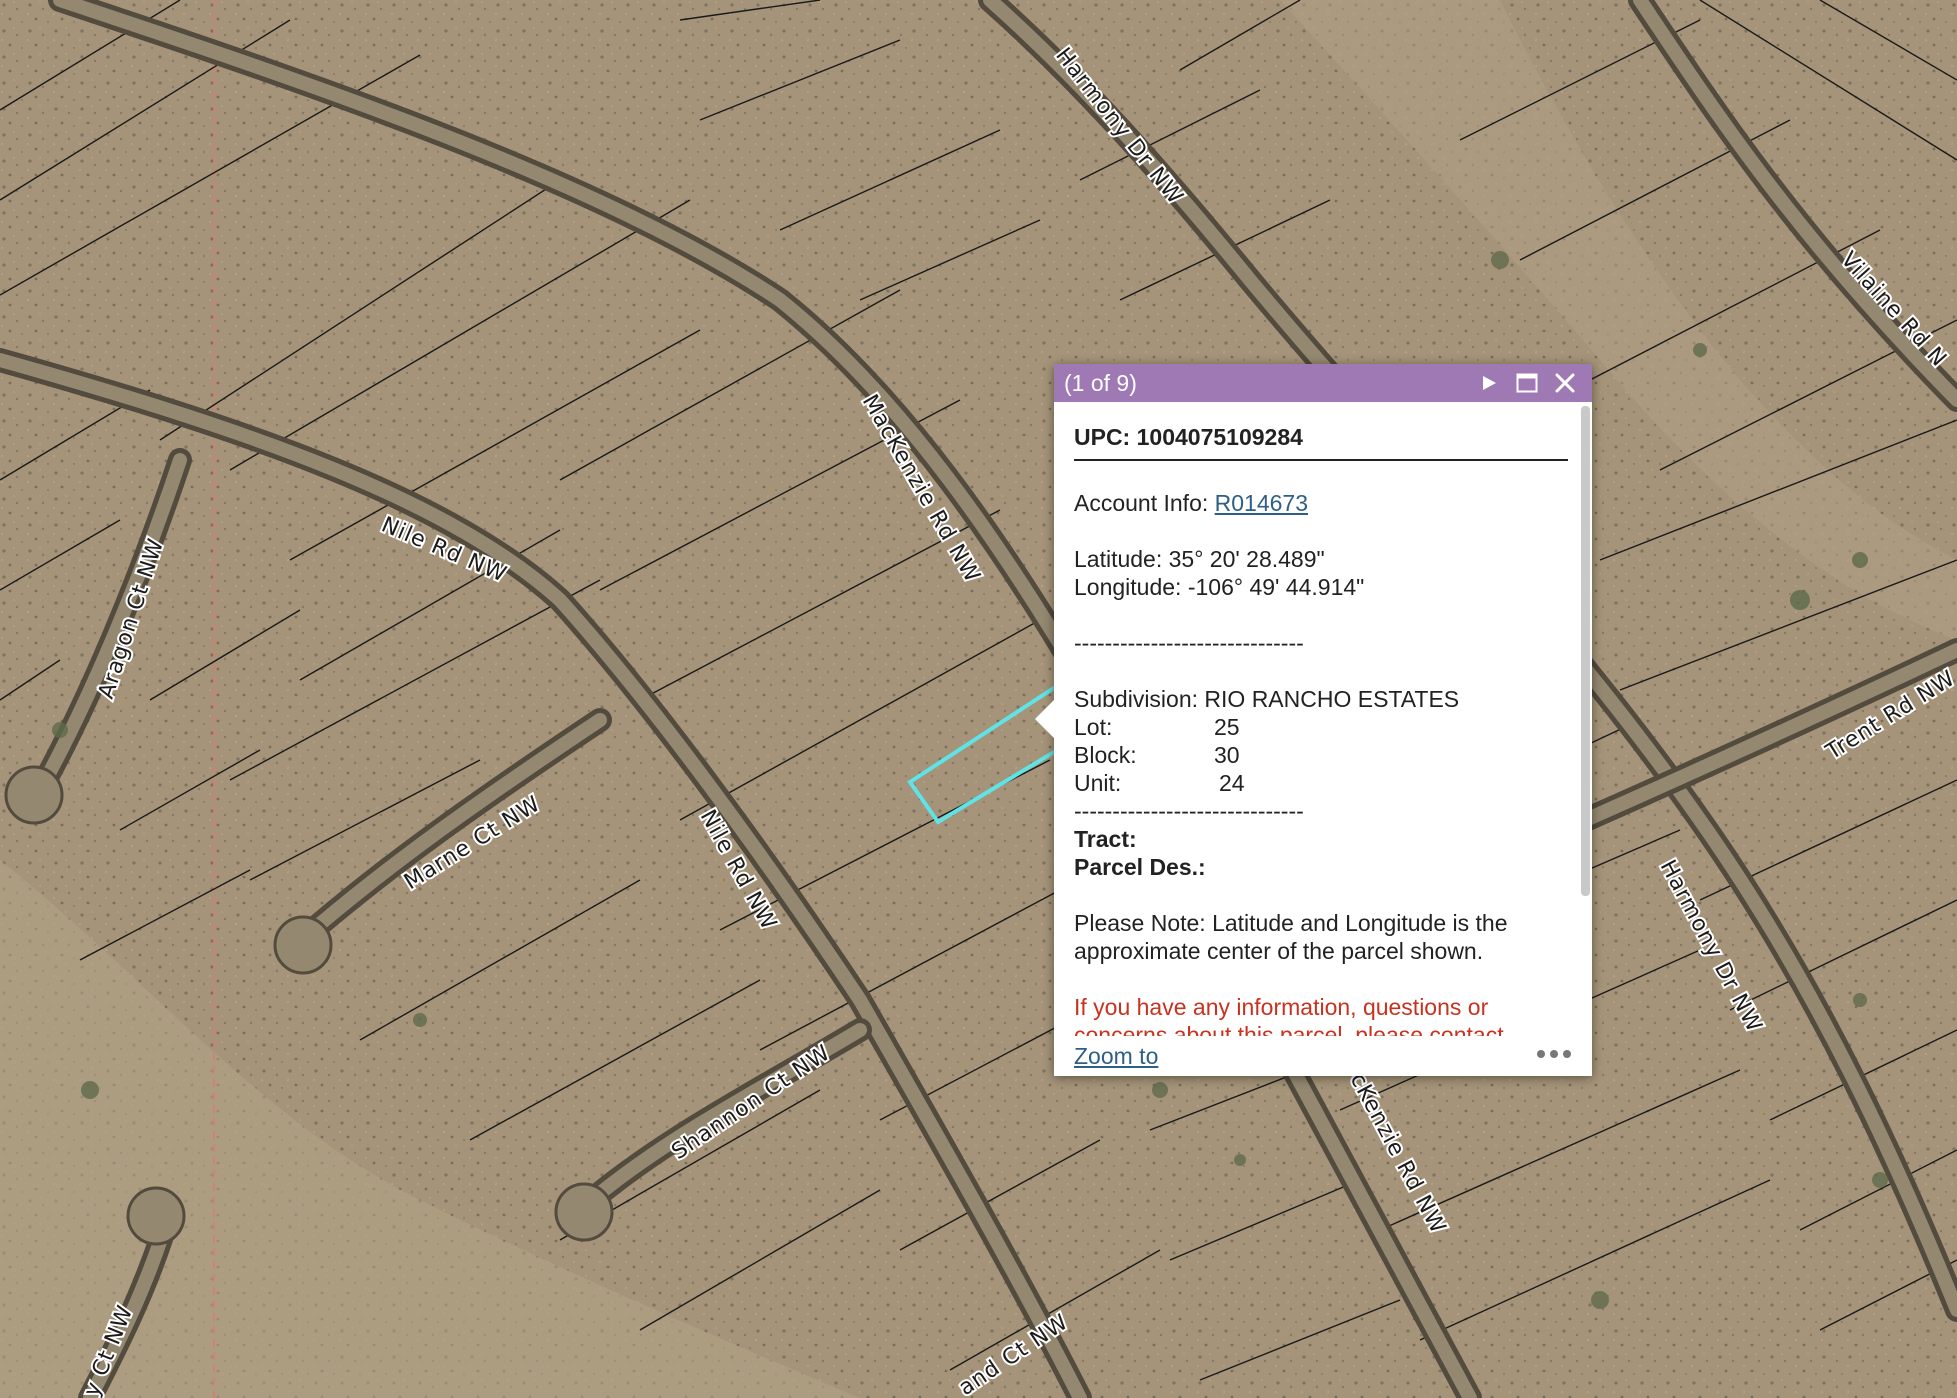  I want to click on next-feature-button, so click(1489, 383).